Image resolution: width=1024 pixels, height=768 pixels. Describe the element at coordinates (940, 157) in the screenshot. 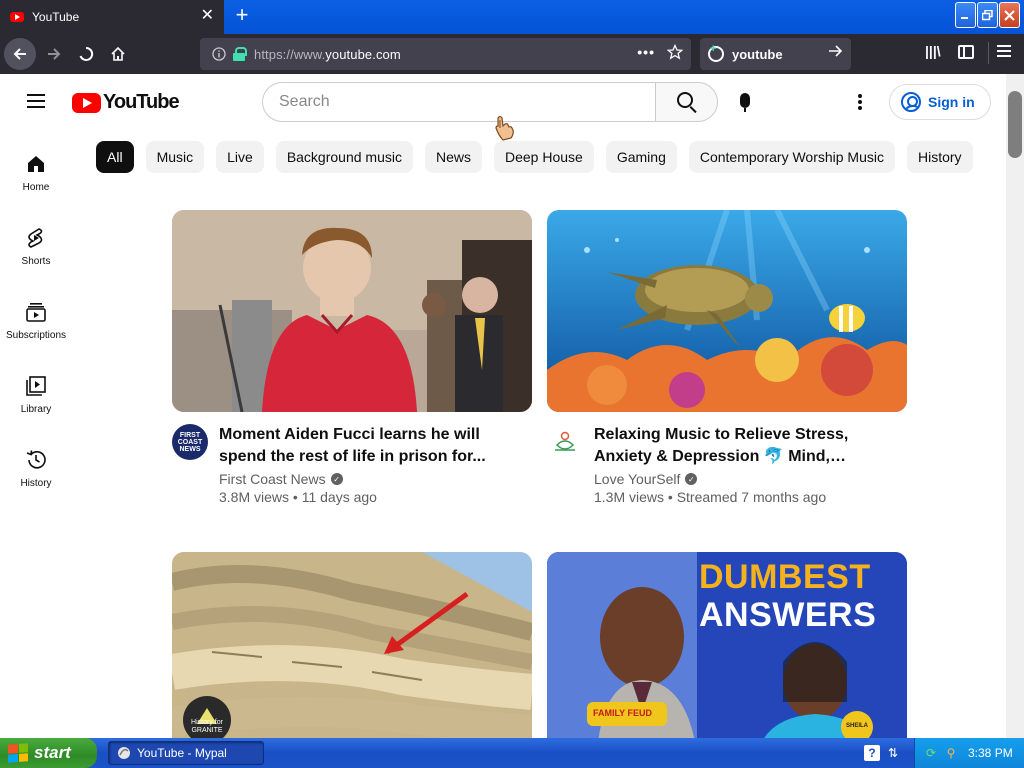

I see `chip-history: History` at that location.